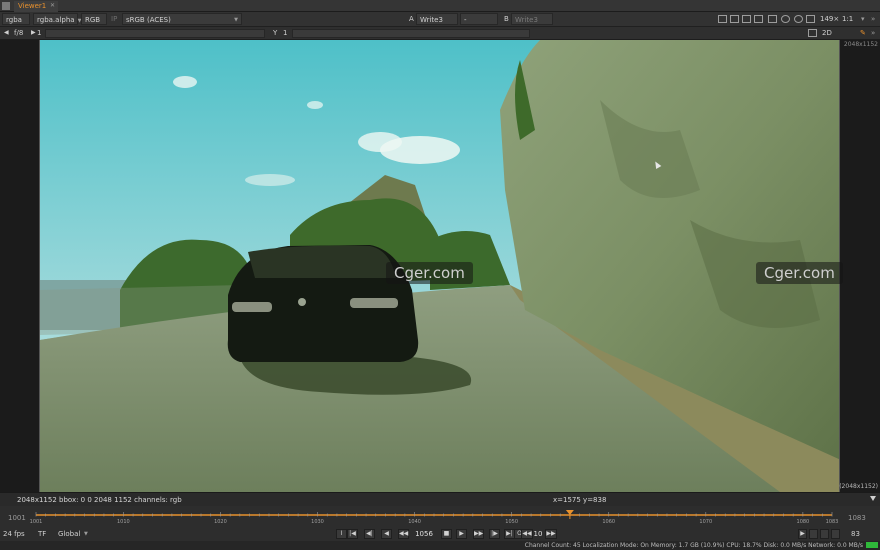 This screenshot has width=880, height=550. I want to click on current-frame-field: 1056, so click(424, 534).